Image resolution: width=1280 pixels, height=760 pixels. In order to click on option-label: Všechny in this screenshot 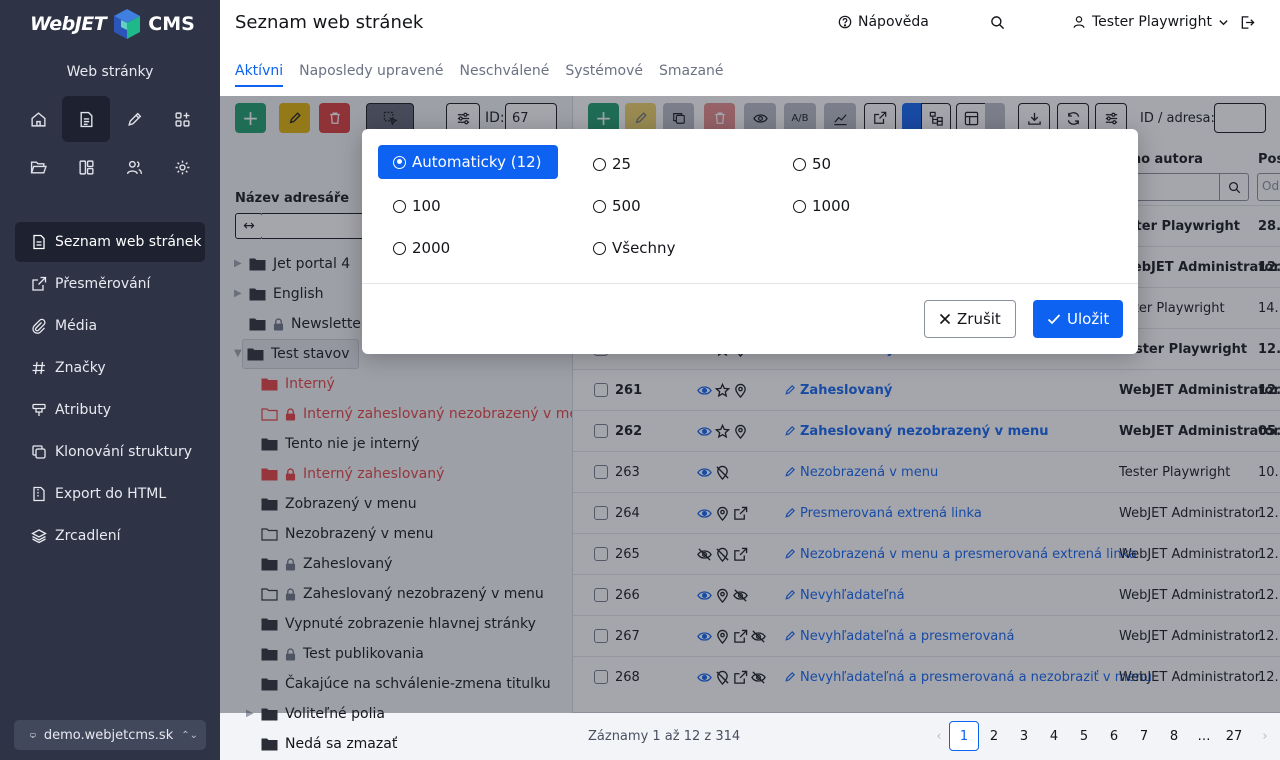, I will do `click(644, 248)`.